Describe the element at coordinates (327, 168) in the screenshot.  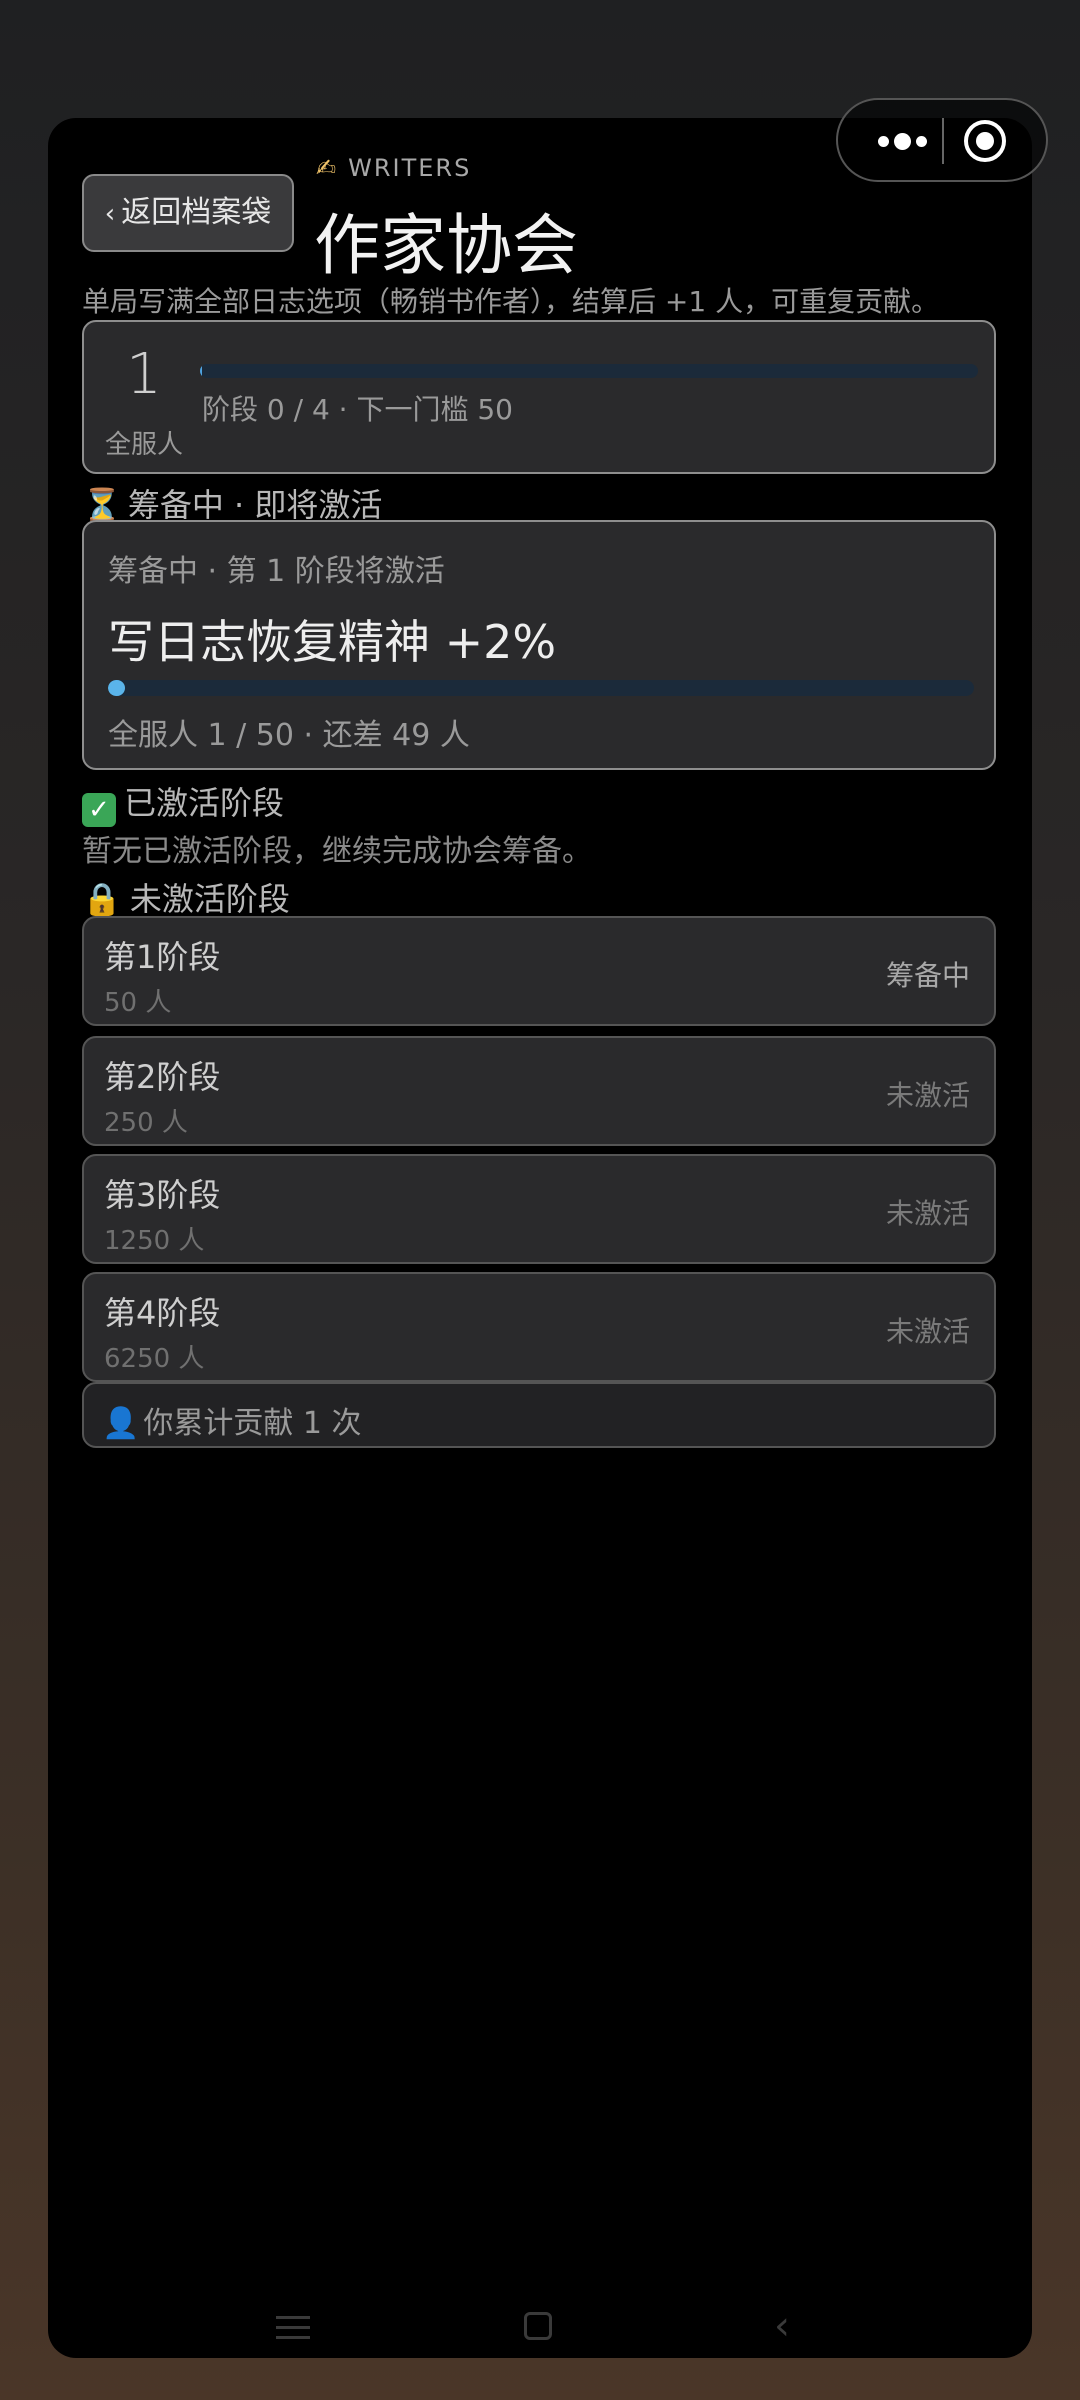
I see `writing-hand-icon: ✍` at that location.